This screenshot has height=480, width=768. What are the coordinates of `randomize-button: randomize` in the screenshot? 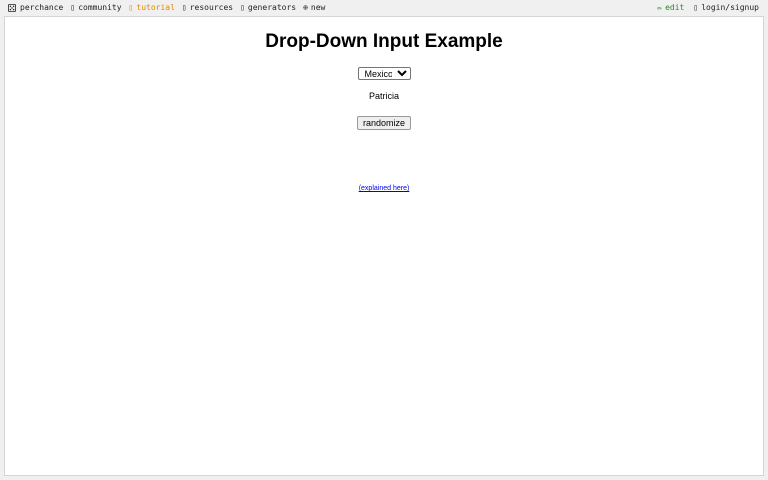 It's located at (384, 123).